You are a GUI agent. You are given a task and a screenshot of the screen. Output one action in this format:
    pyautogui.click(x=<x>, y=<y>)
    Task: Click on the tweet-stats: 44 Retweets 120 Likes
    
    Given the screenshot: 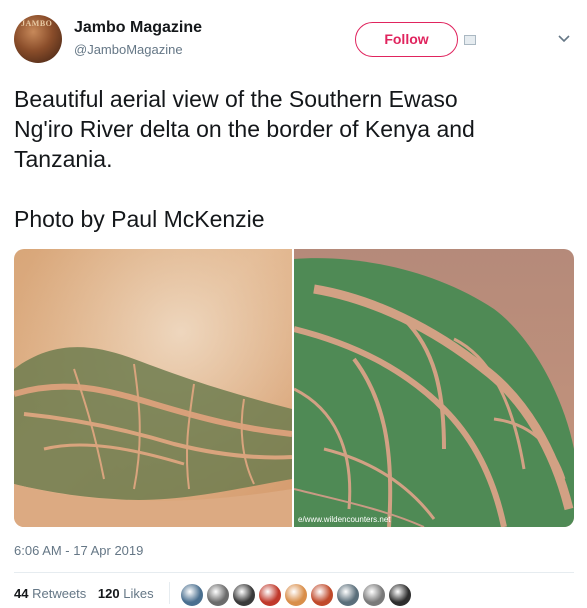 What is the action you would take?
    pyautogui.click(x=84, y=593)
    